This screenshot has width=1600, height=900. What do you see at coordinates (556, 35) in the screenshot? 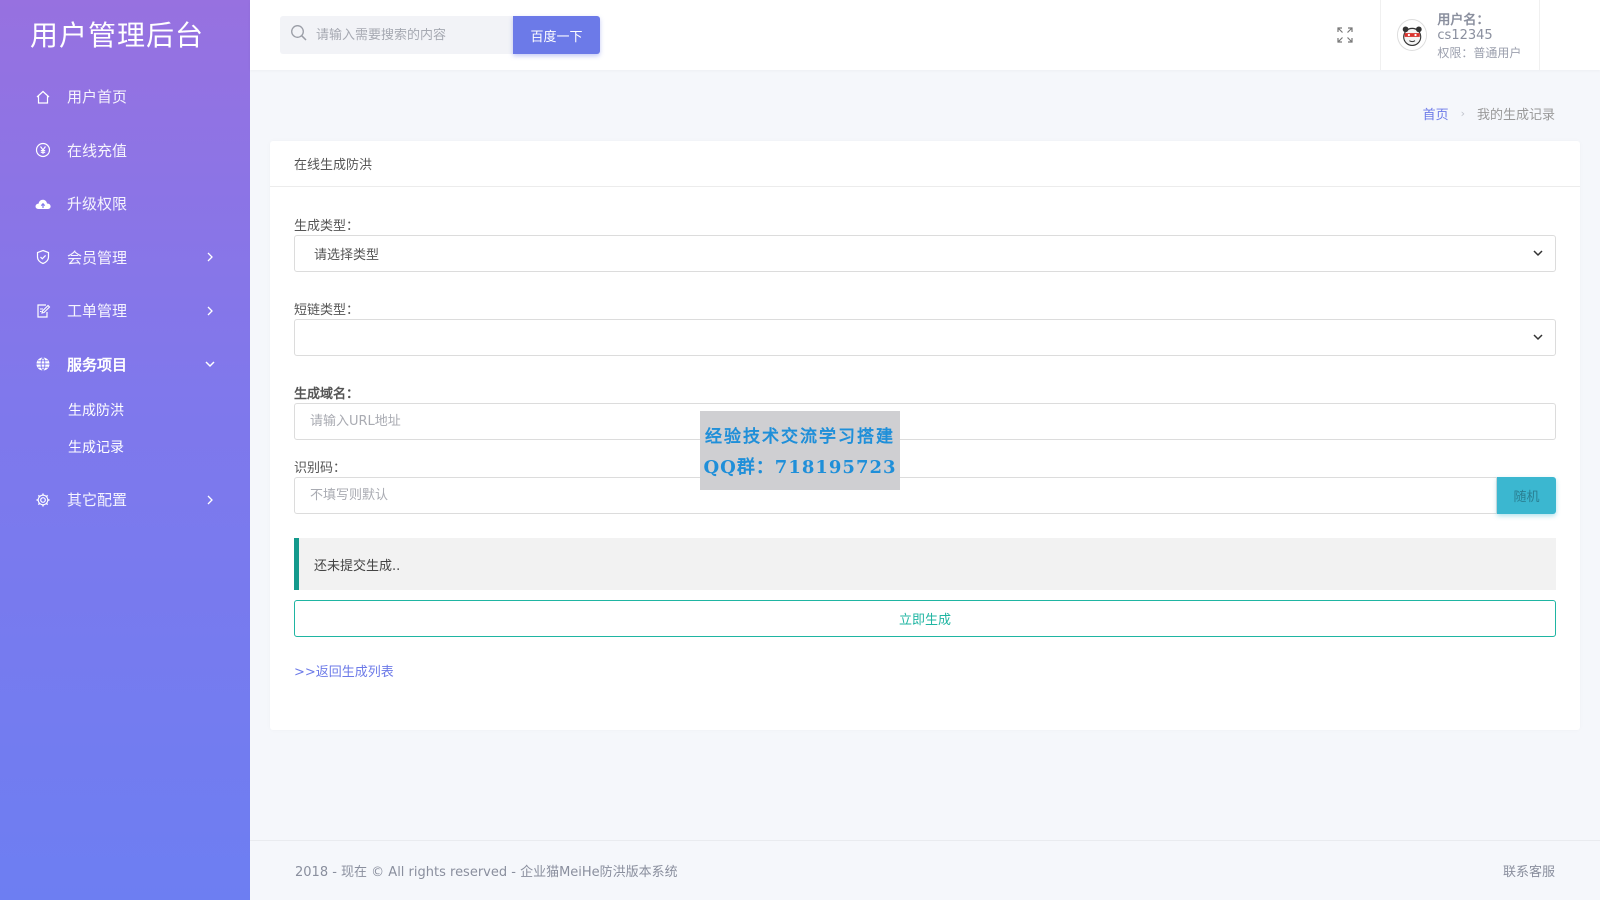
I see `search-button: 百度一下` at bounding box center [556, 35].